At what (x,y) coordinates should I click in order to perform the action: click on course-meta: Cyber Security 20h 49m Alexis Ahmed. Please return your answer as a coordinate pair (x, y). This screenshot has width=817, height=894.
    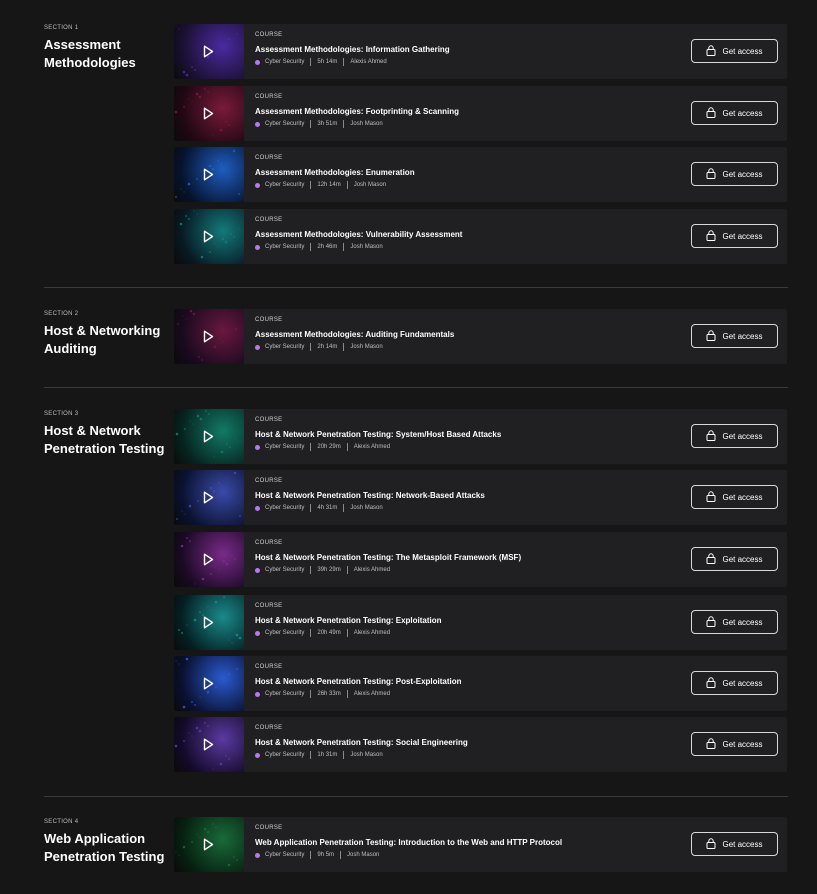
    Looking at the image, I should click on (461, 633).